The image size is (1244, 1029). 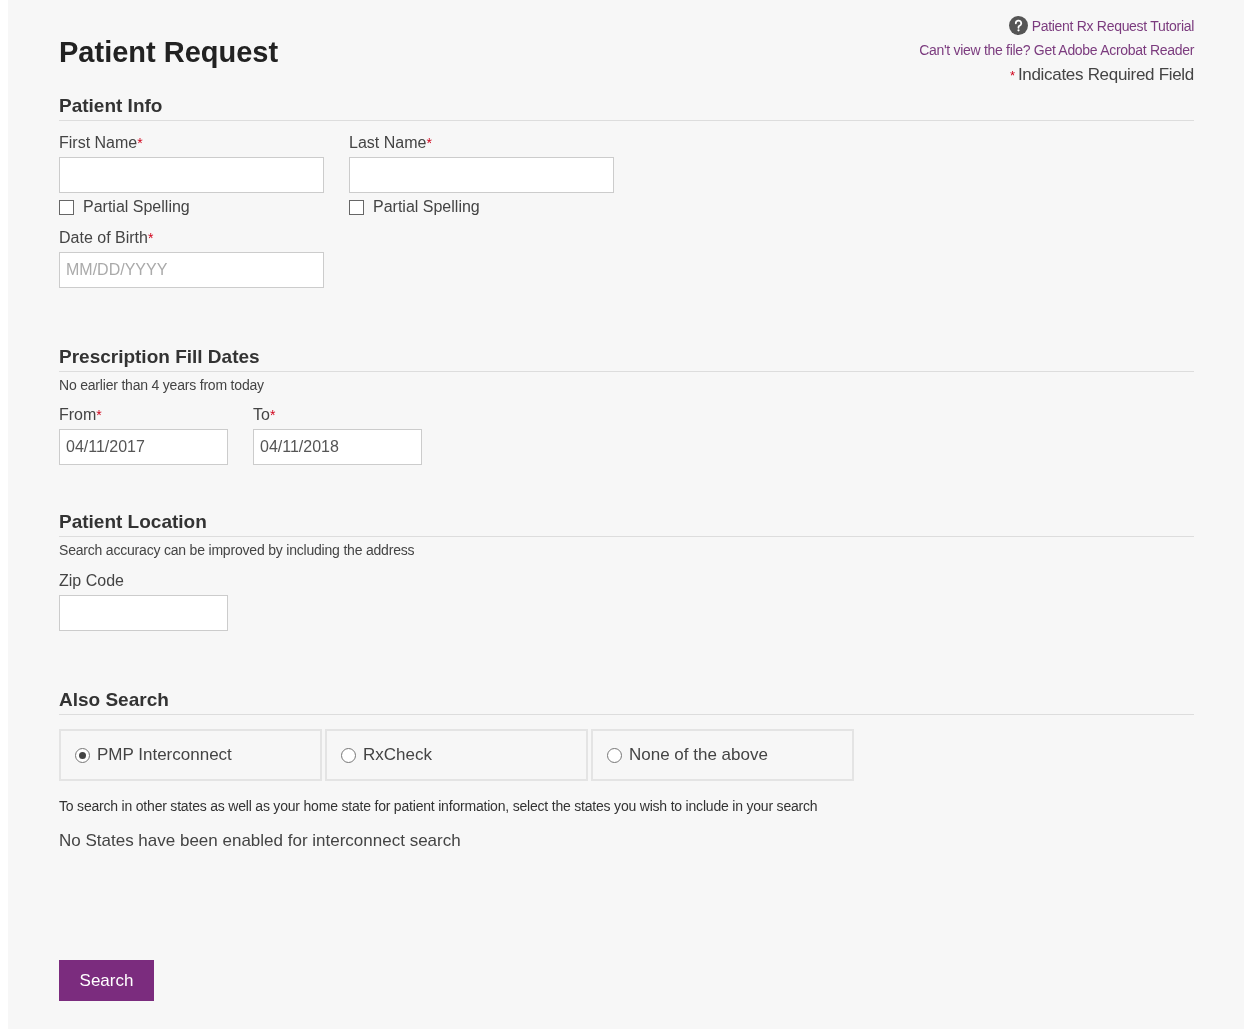 What do you see at coordinates (260, 841) in the screenshot?
I see `status-message: No States have been enabled for interconnect search` at bounding box center [260, 841].